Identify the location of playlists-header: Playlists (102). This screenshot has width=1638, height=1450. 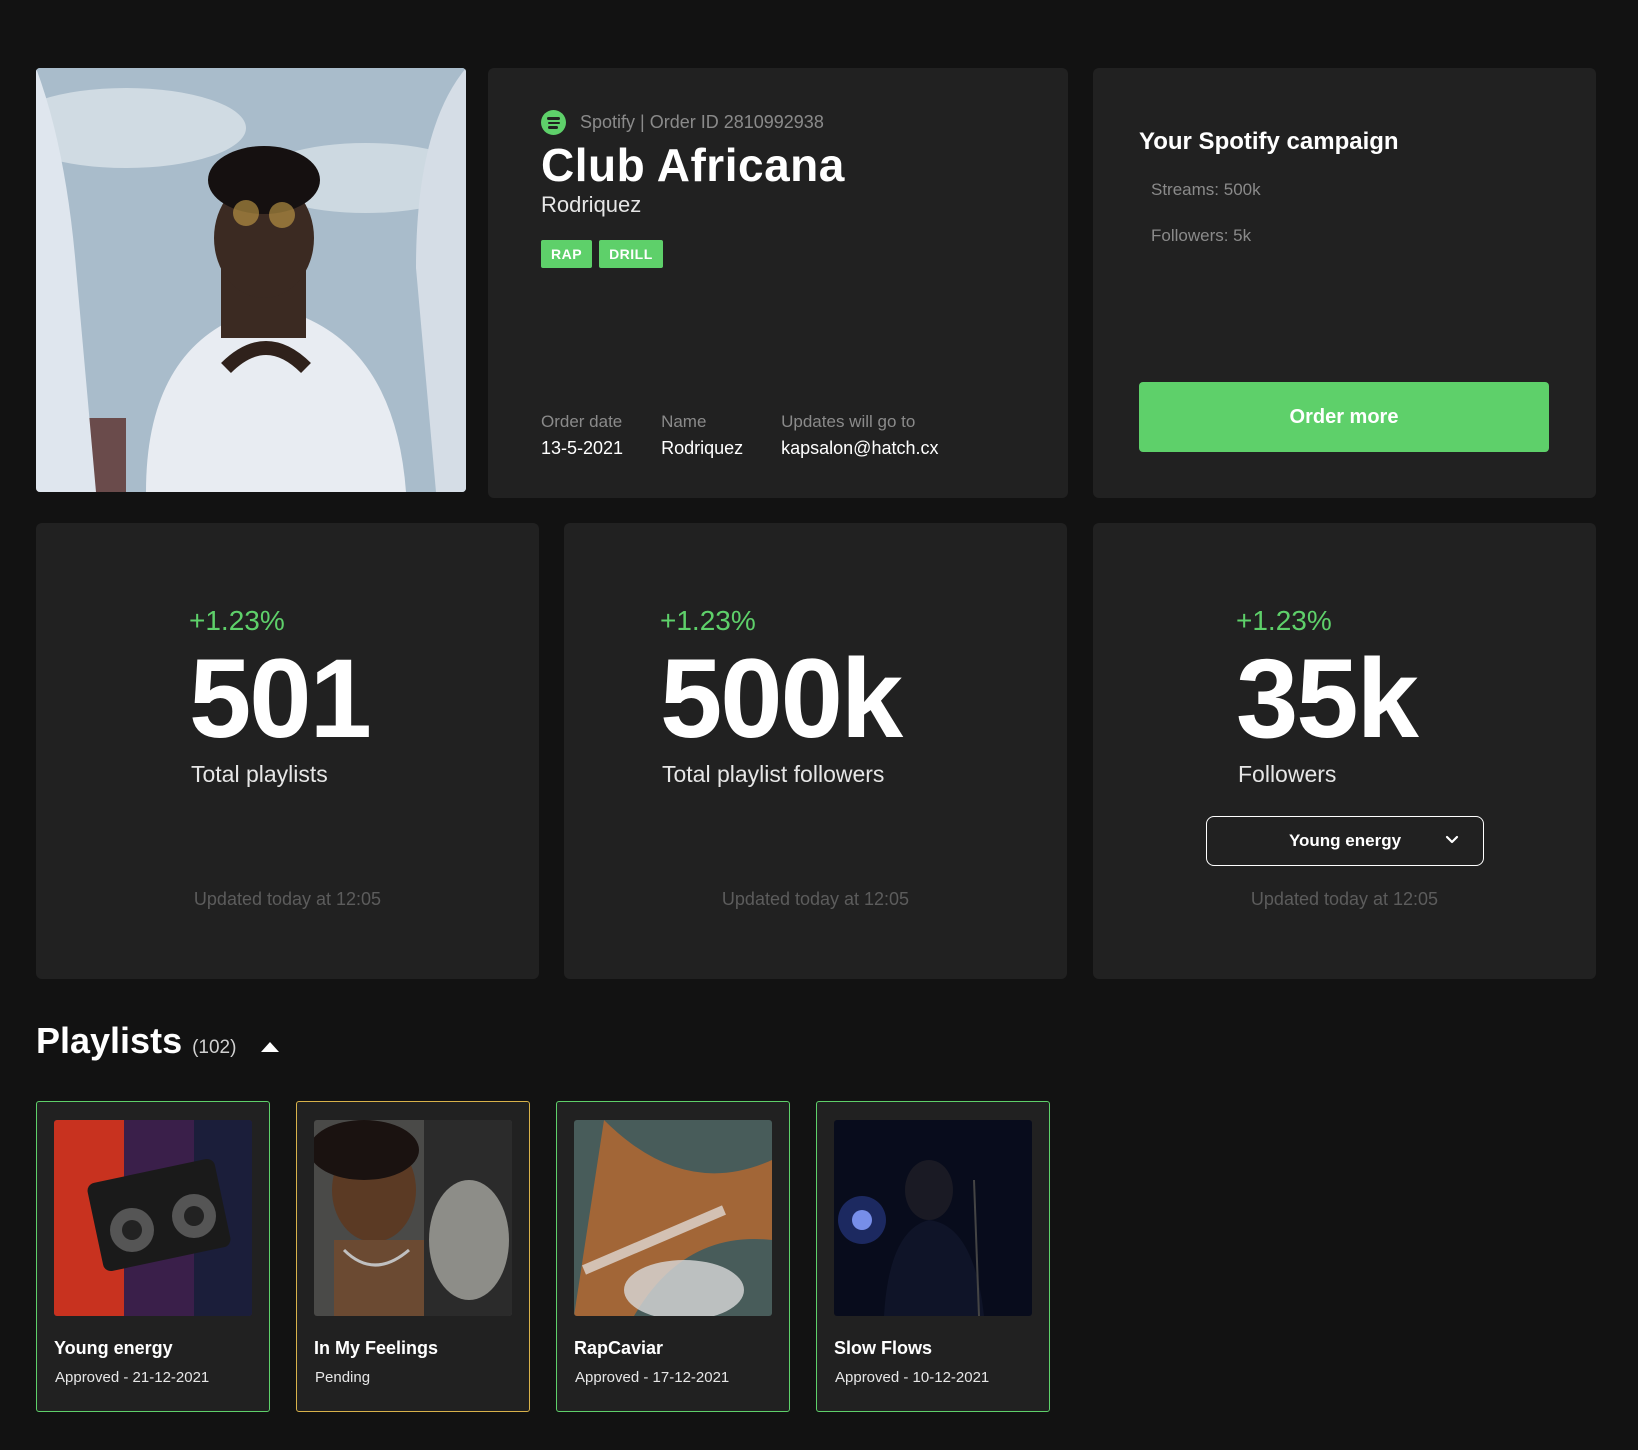
(158, 1041).